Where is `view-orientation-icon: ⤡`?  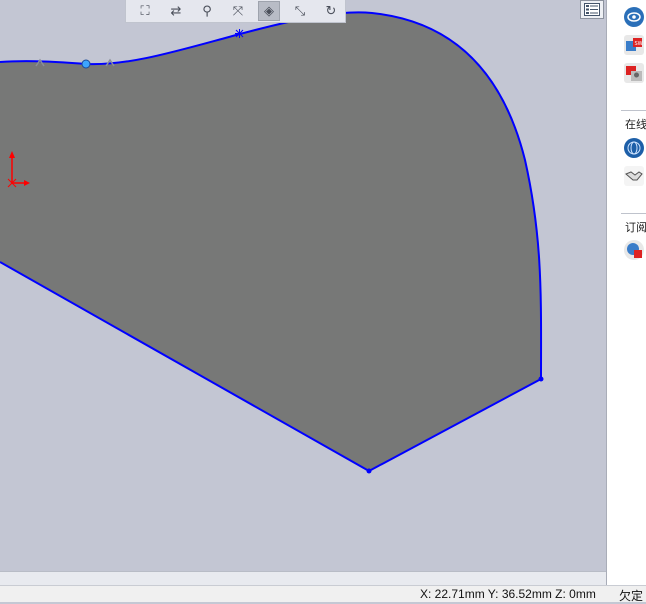
view-orientation-icon: ⤡ is located at coordinates (300, 10).